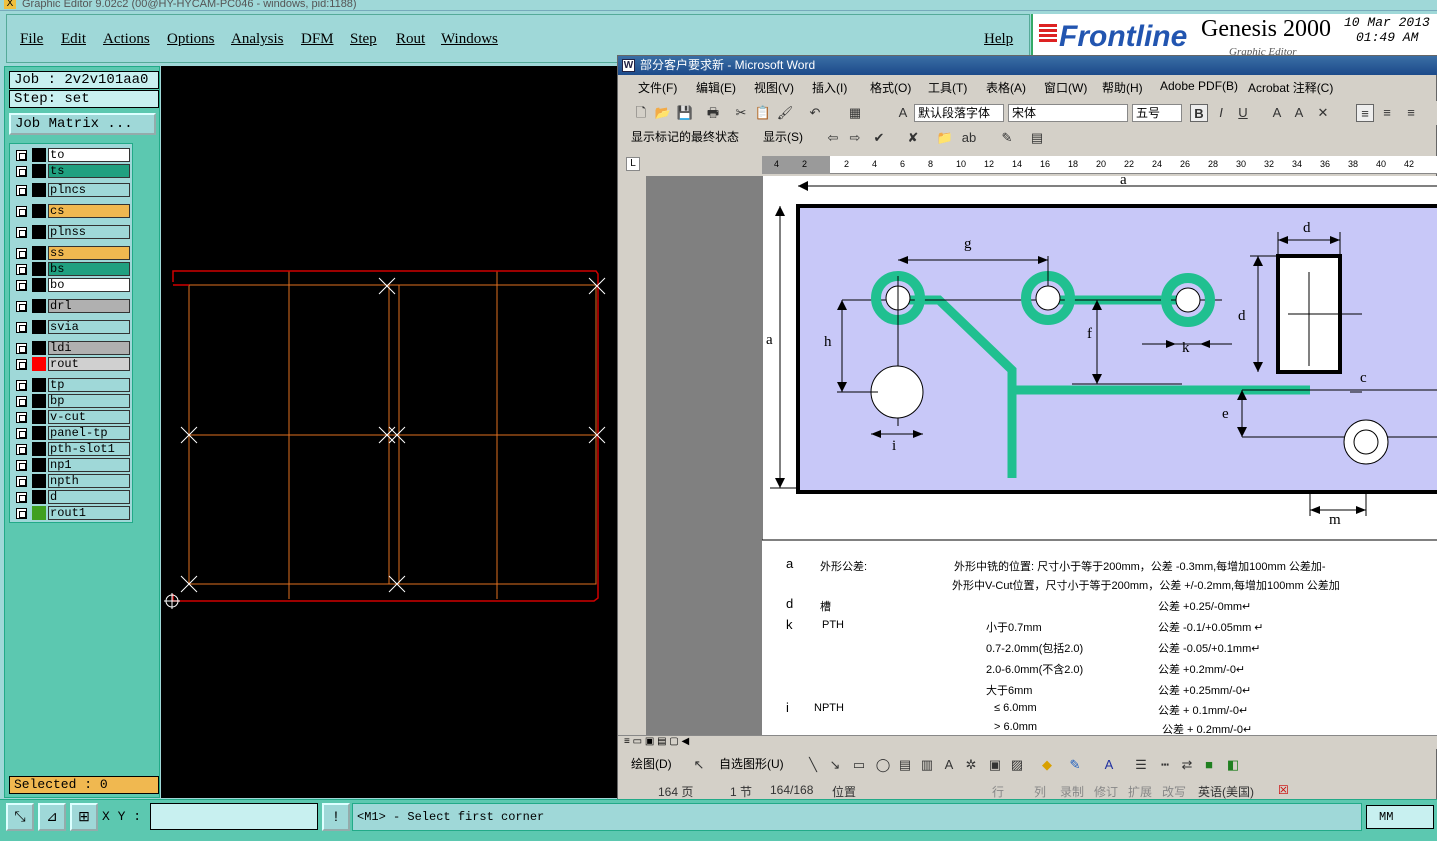 This screenshot has height=841, width=1437. Describe the element at coordinates (72, 327) in the screenshot. I see `layer-row: svia` at that location.